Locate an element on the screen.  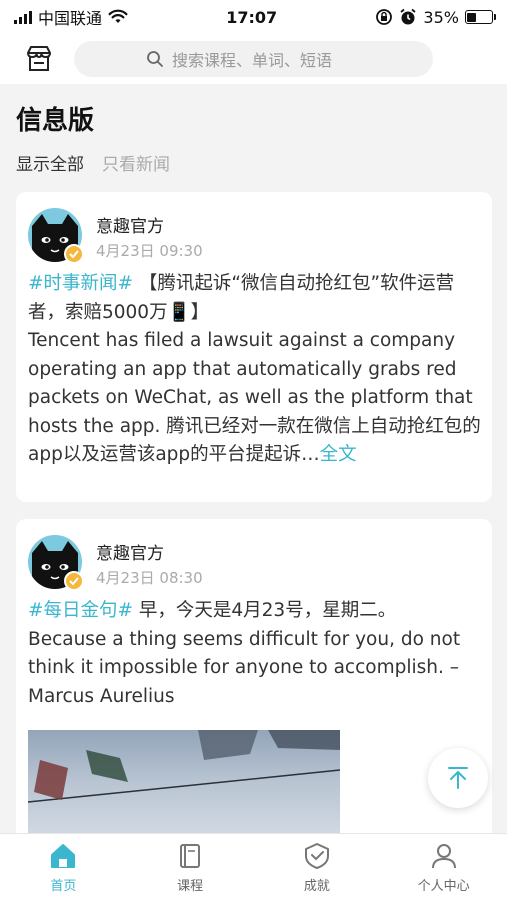
page-title: 信息版 is located at coordinates (55, 121).